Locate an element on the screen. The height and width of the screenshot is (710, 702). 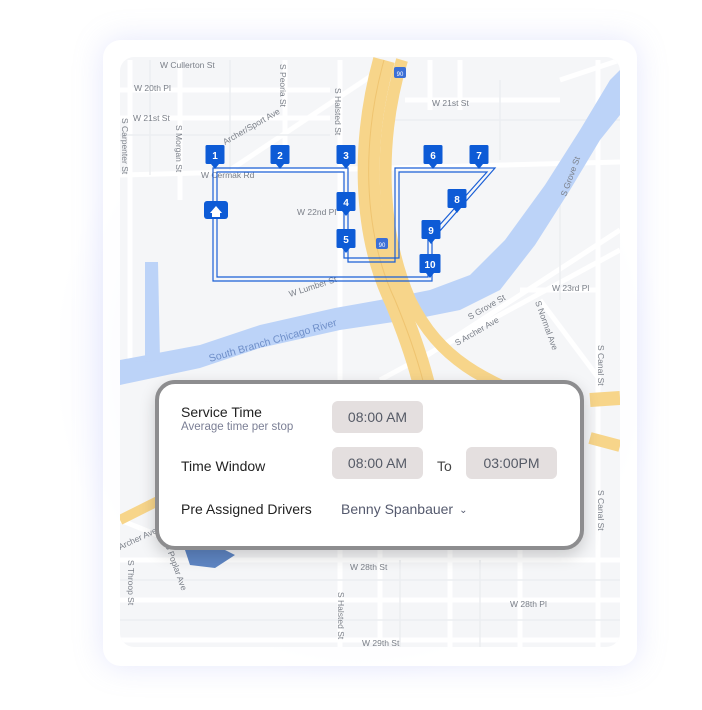
stop-number: 5 is located at coordinates (346, 240).